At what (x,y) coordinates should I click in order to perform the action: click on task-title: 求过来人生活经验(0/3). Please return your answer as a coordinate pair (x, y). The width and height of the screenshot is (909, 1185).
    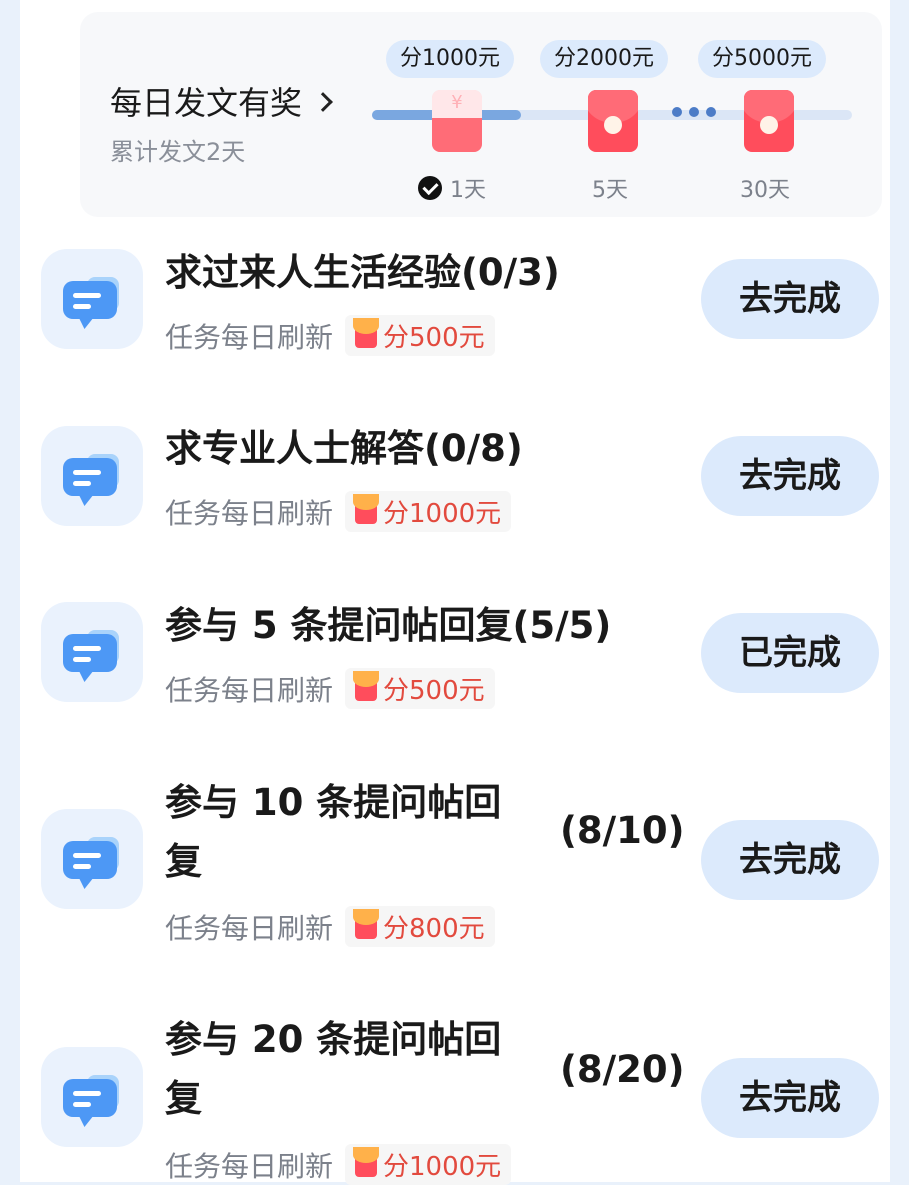
    Looking at the image, I should click on (362, 272).